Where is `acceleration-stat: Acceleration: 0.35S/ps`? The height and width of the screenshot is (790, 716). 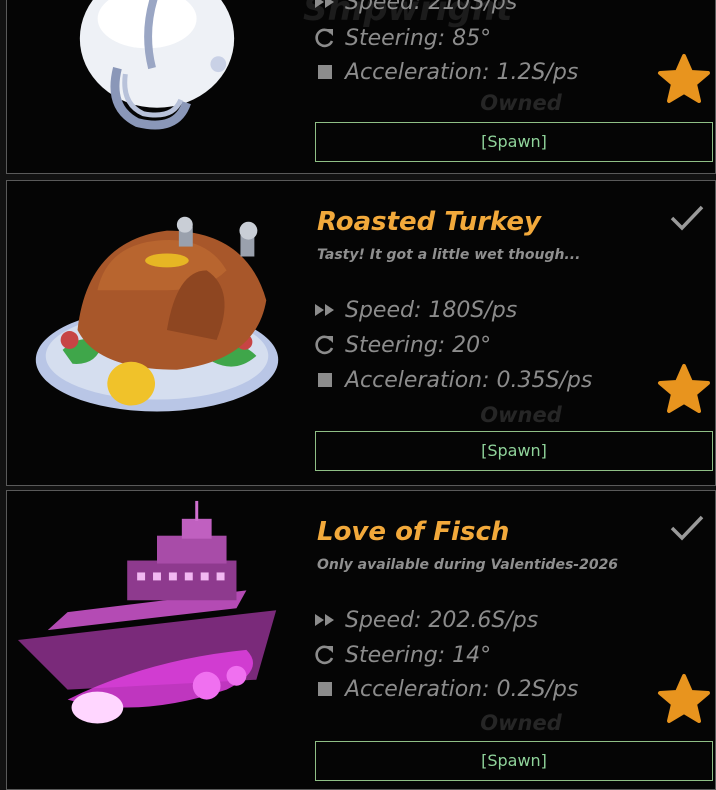 acceleration-stat: Acceleration: 0.35S/ps is located at coordinates (452, 380).